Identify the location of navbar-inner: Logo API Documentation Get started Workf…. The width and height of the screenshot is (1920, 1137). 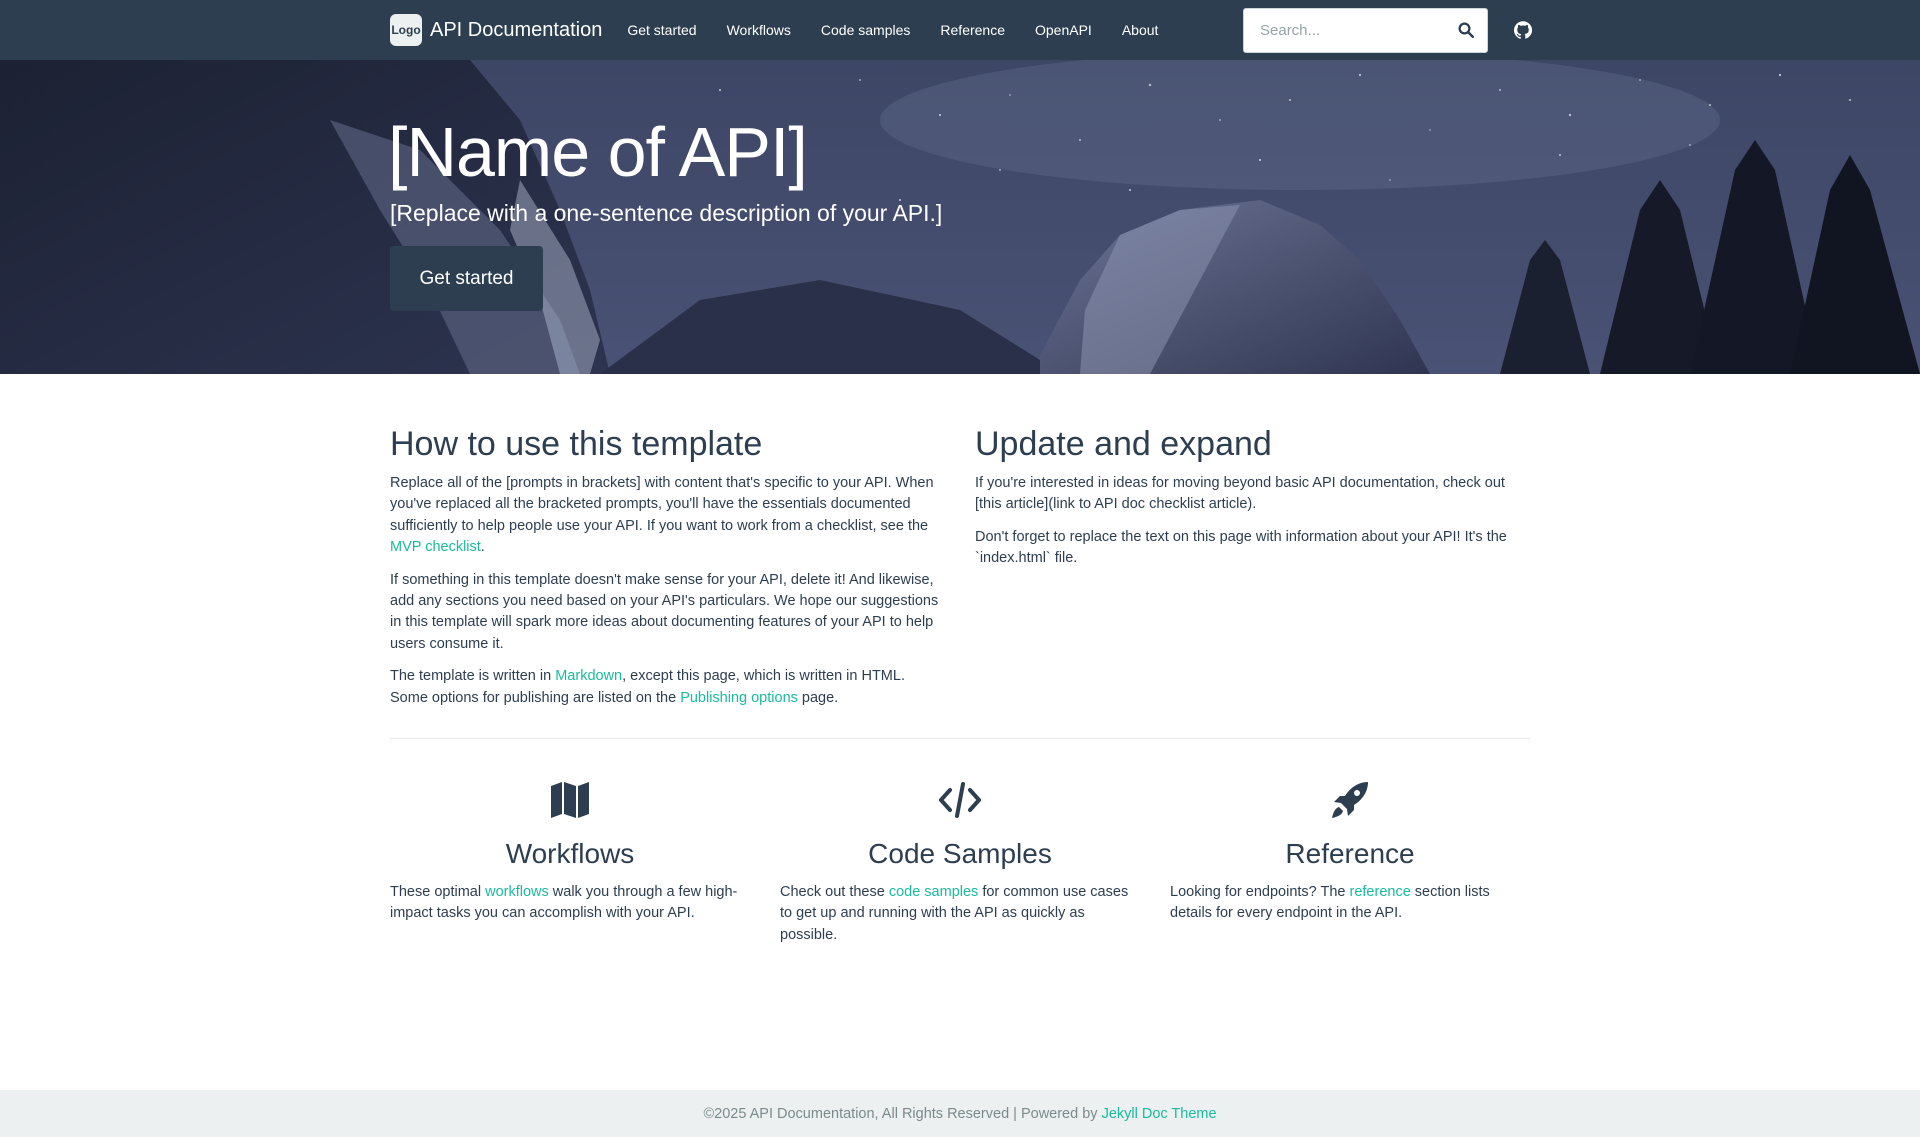
(961, 30).